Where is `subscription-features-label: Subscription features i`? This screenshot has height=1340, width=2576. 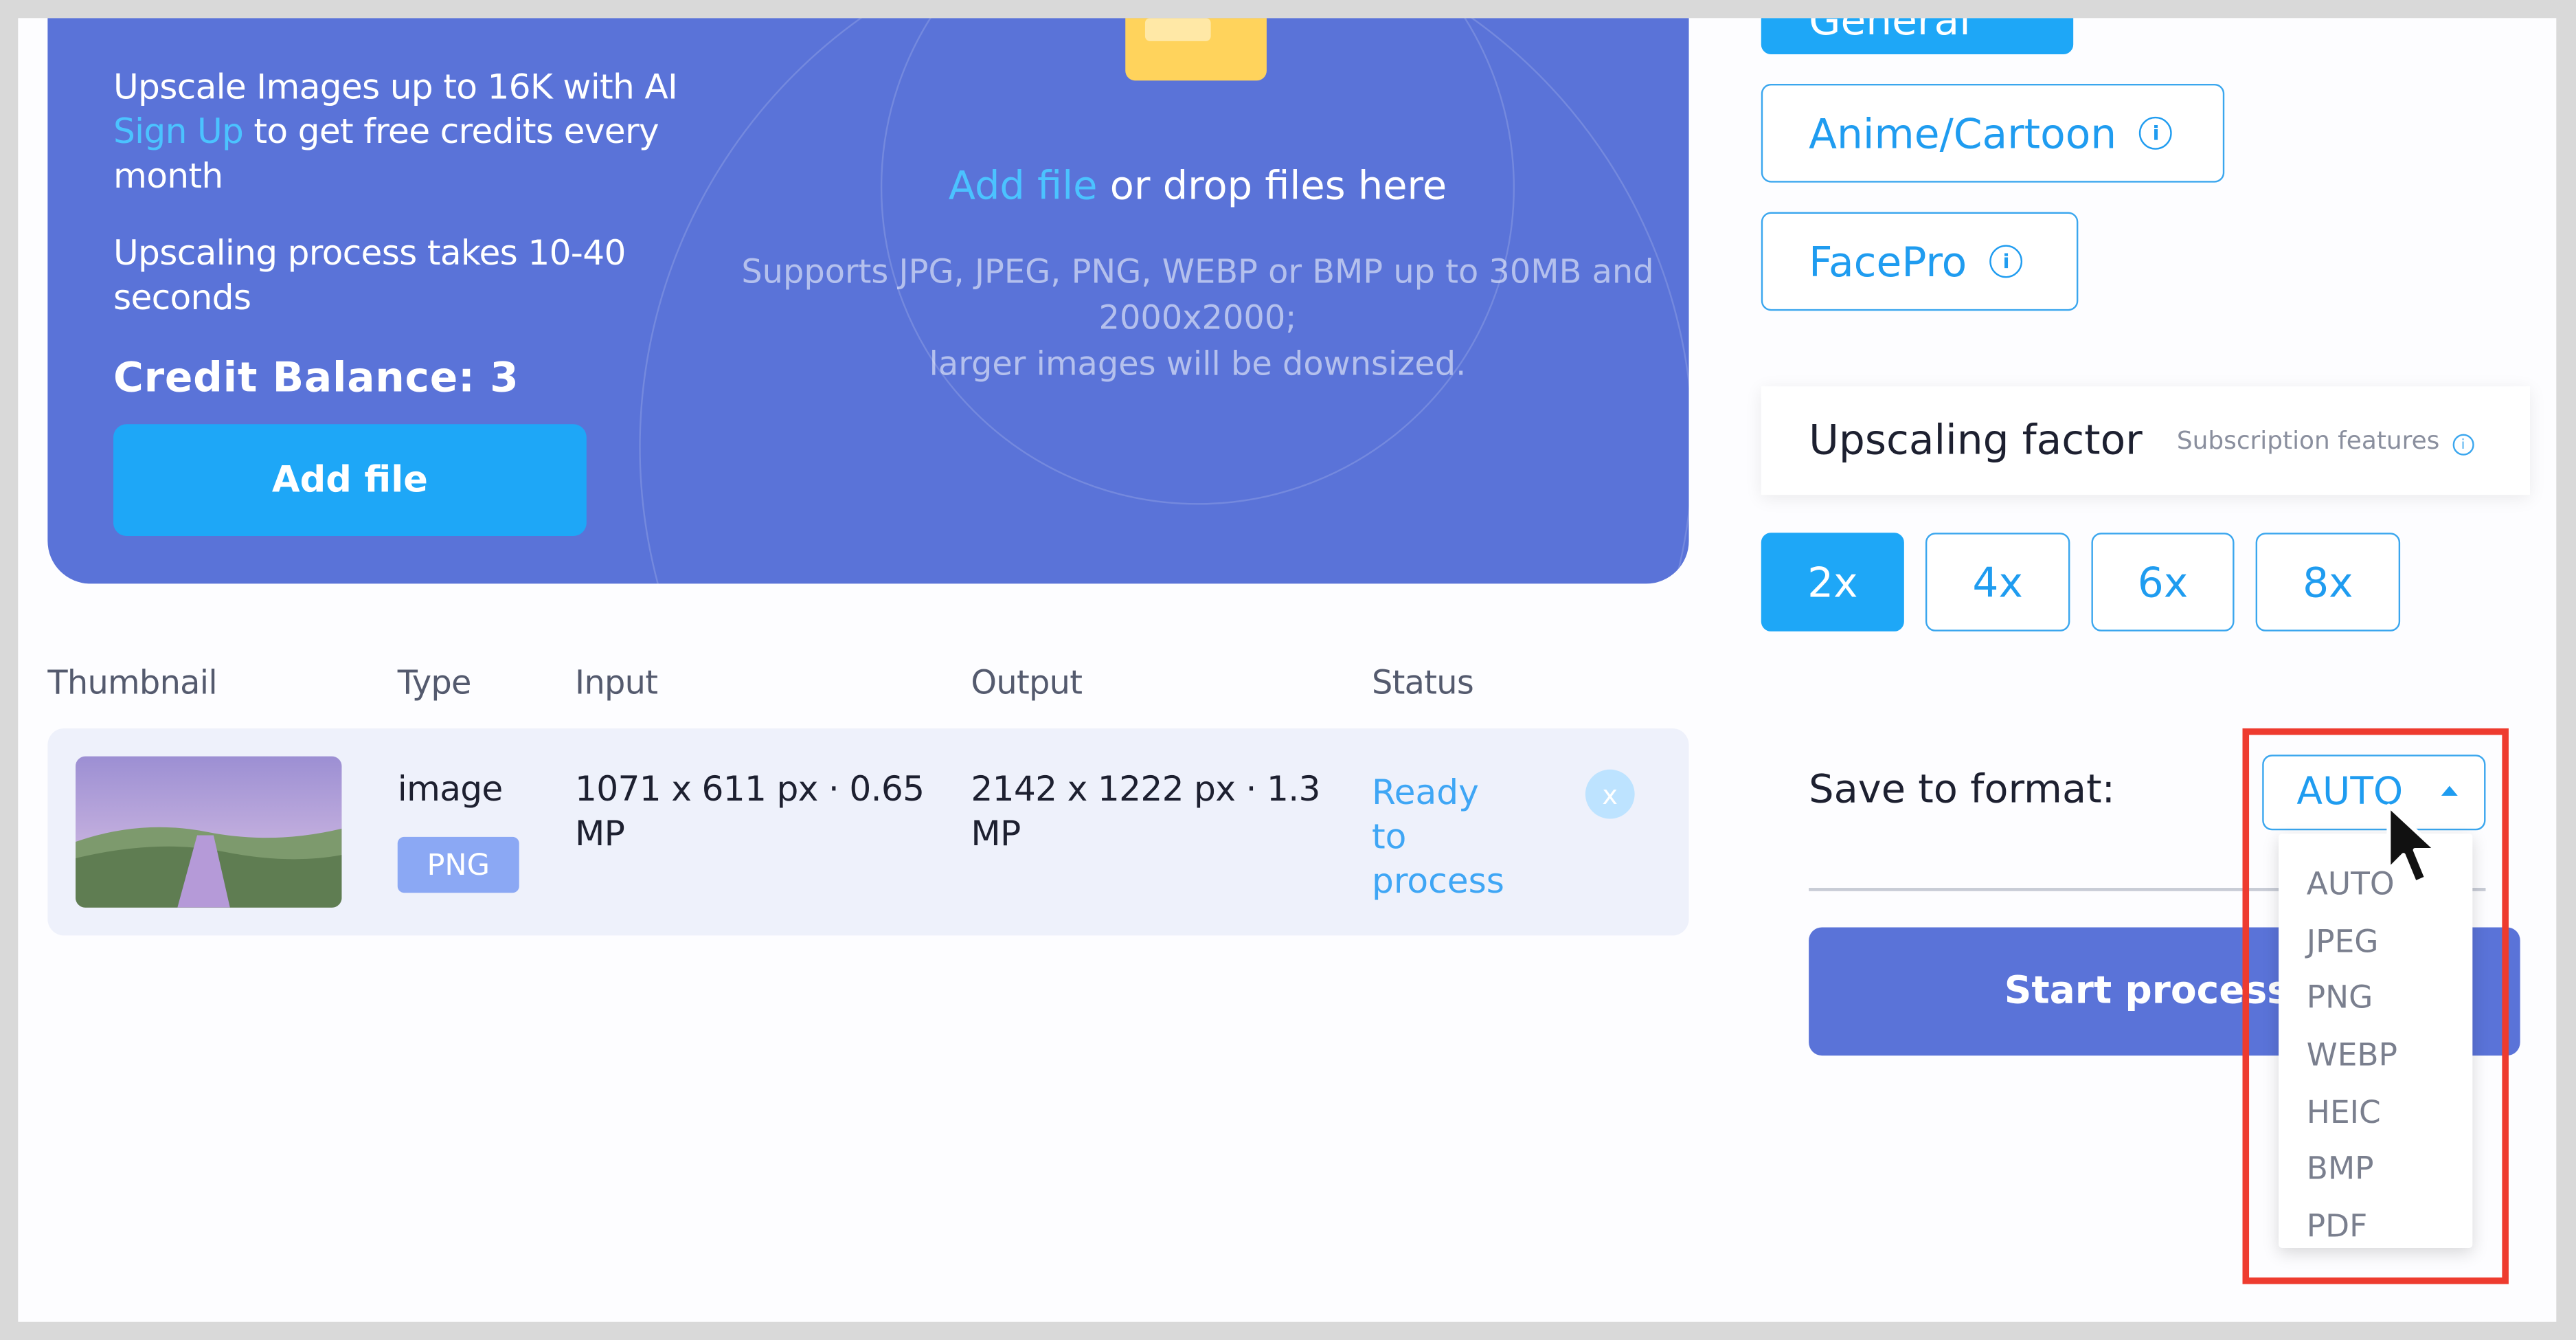 subscription-features-label: Subscription features i is located at coordinates (2325, 441).